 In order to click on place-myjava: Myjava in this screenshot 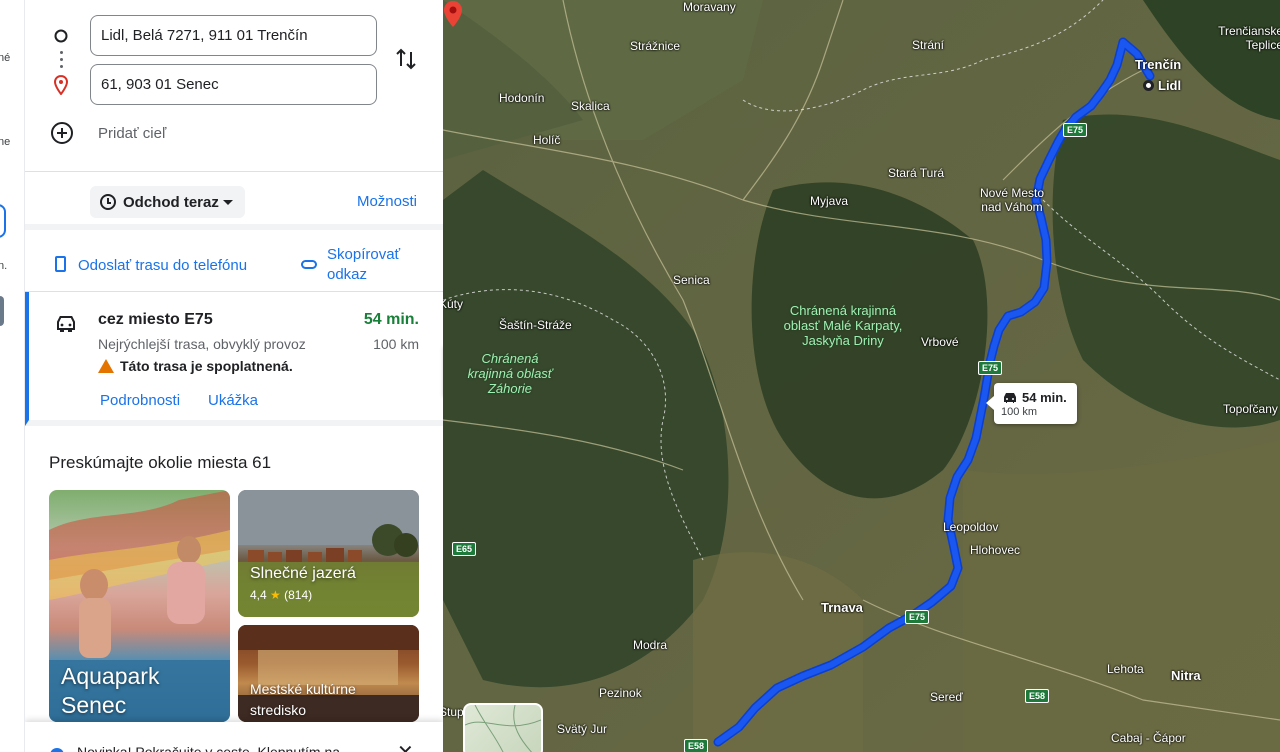, I will do `click(829, 201)`.